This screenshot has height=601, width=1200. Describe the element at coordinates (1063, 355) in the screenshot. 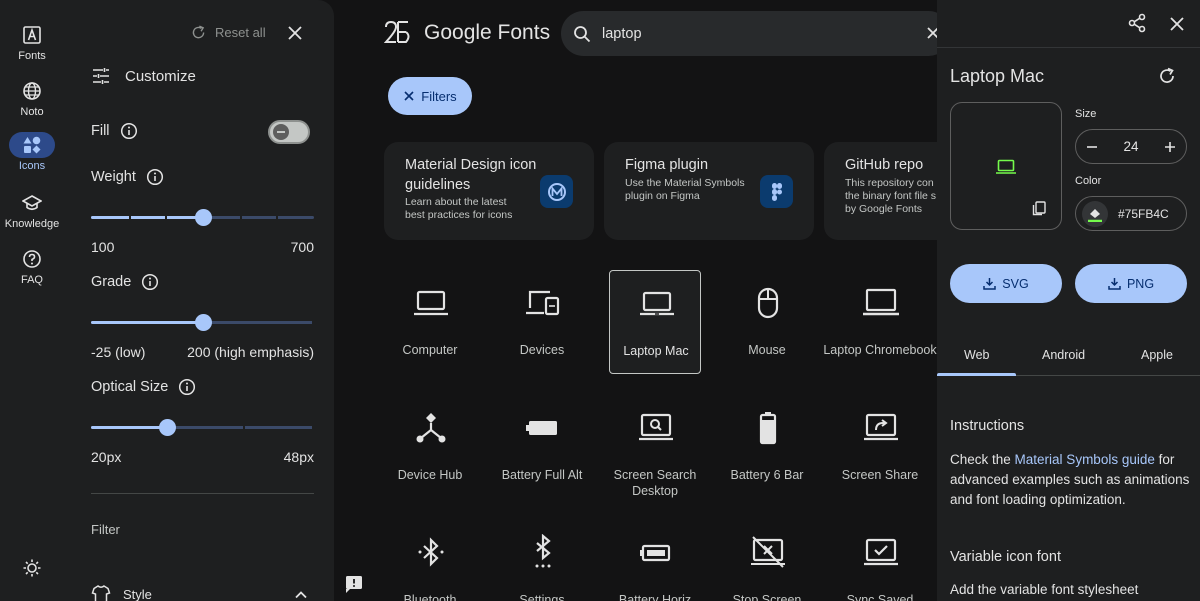

I see `tab-android: Android` at that location.